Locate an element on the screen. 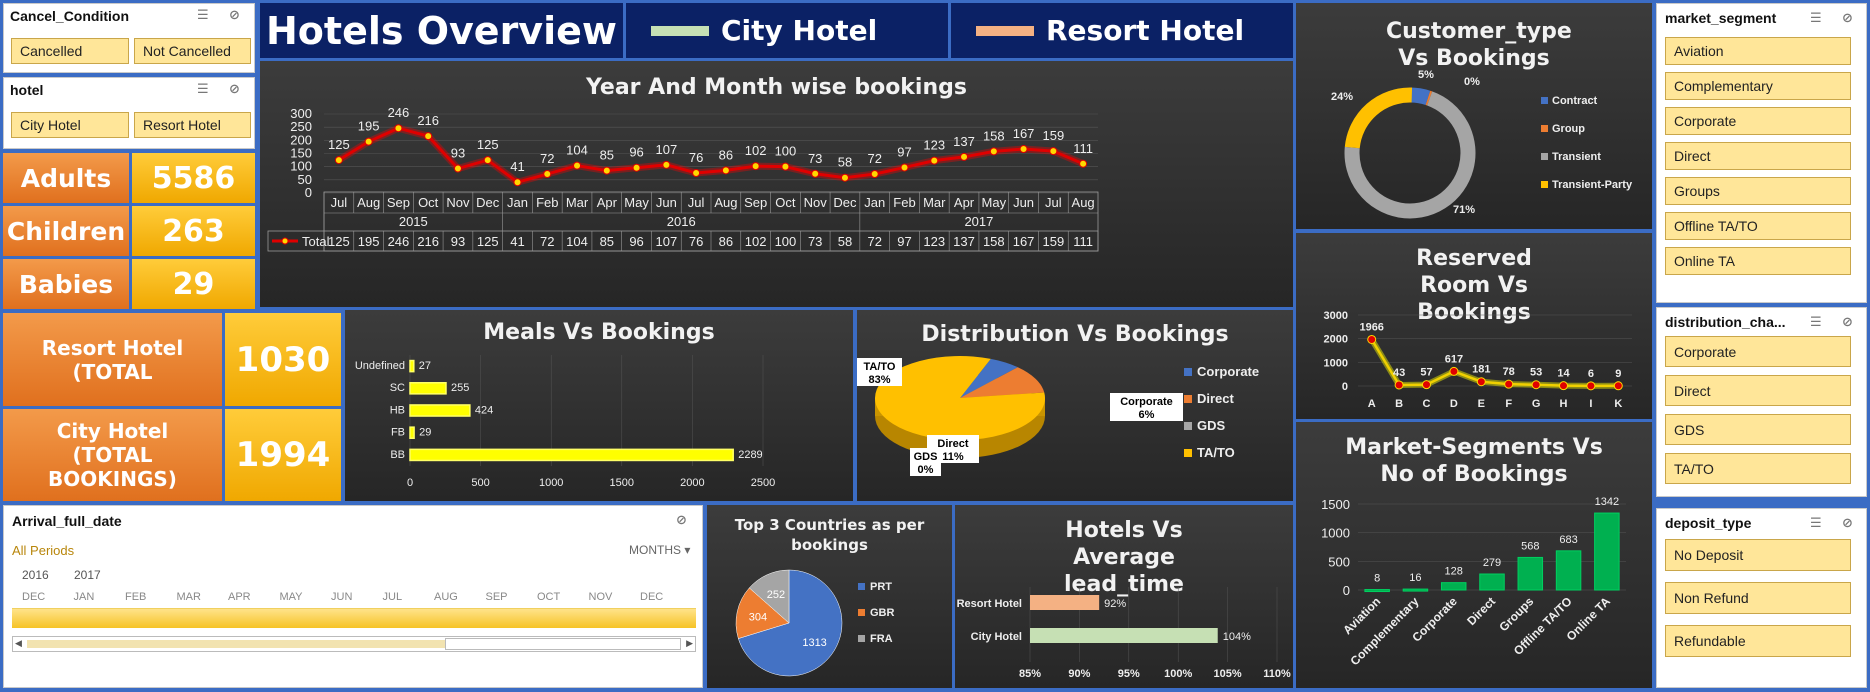 This screenshot has width=1870, height=692. data-label: 96 is located at coordinates (636, 152).